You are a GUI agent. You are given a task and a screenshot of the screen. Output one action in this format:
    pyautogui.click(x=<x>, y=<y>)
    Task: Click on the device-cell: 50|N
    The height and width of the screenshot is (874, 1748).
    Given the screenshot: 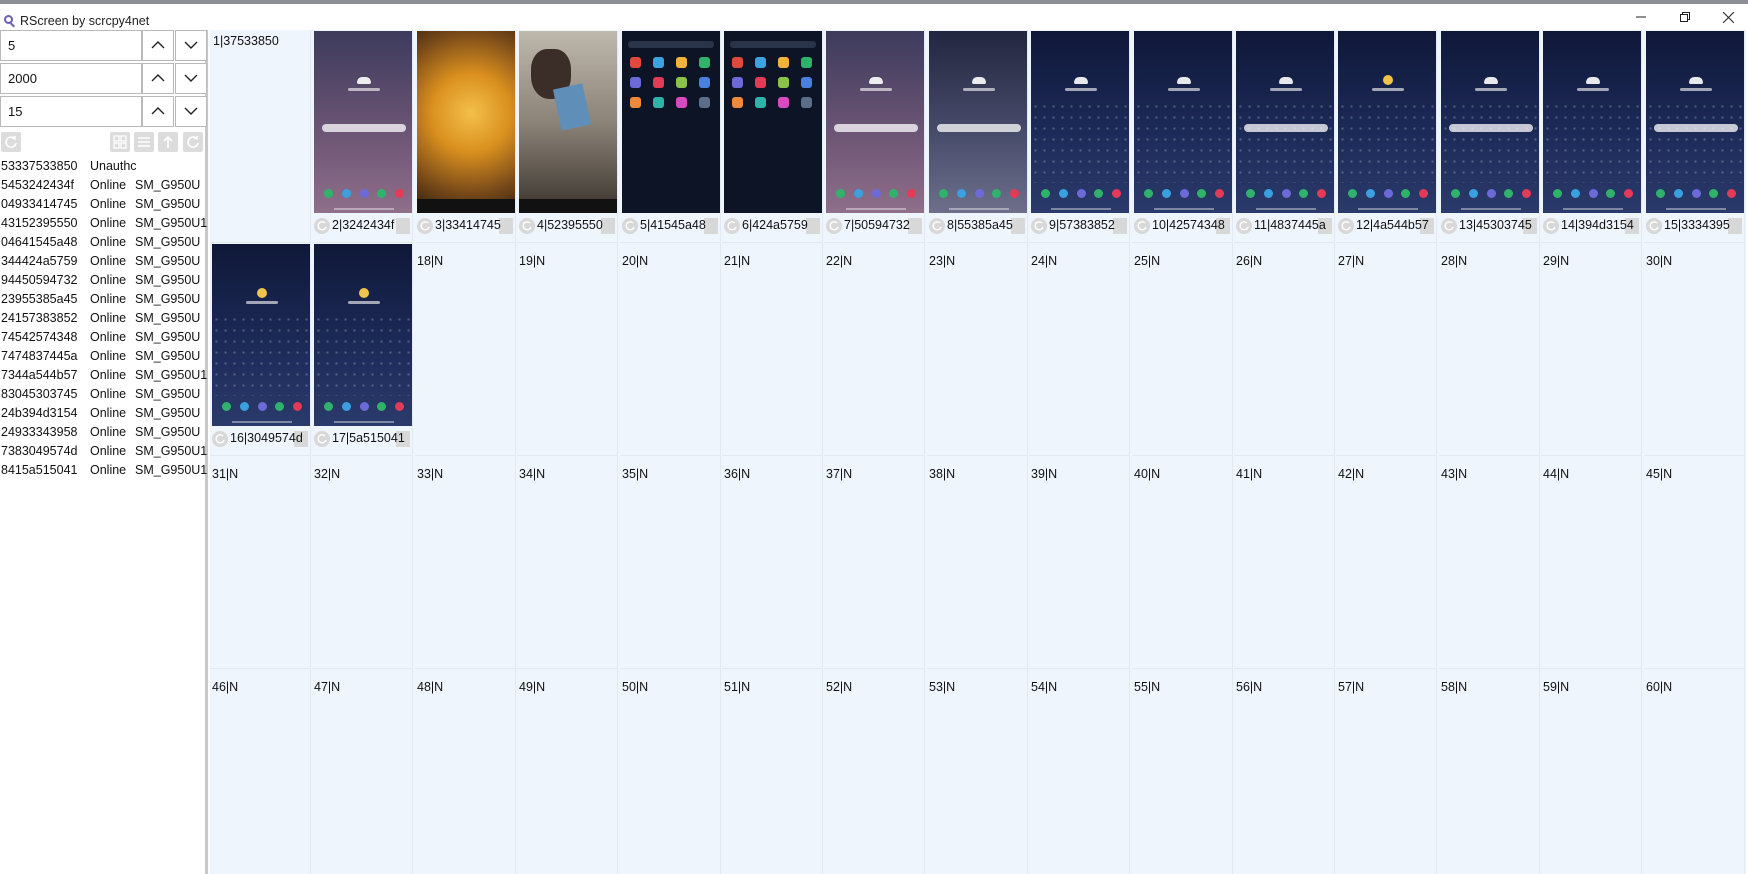 What is the action you would take?
    pyautogui.click(x=670, y=771)
    